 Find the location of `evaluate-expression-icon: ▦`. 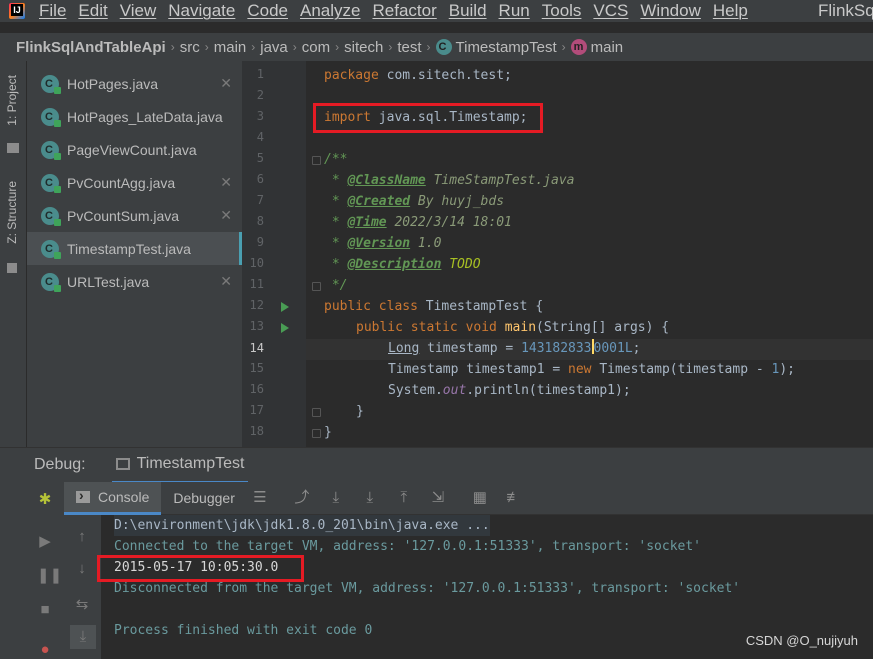

evaluate-expression-icon: ▦ is located at coordinates (480, 498).